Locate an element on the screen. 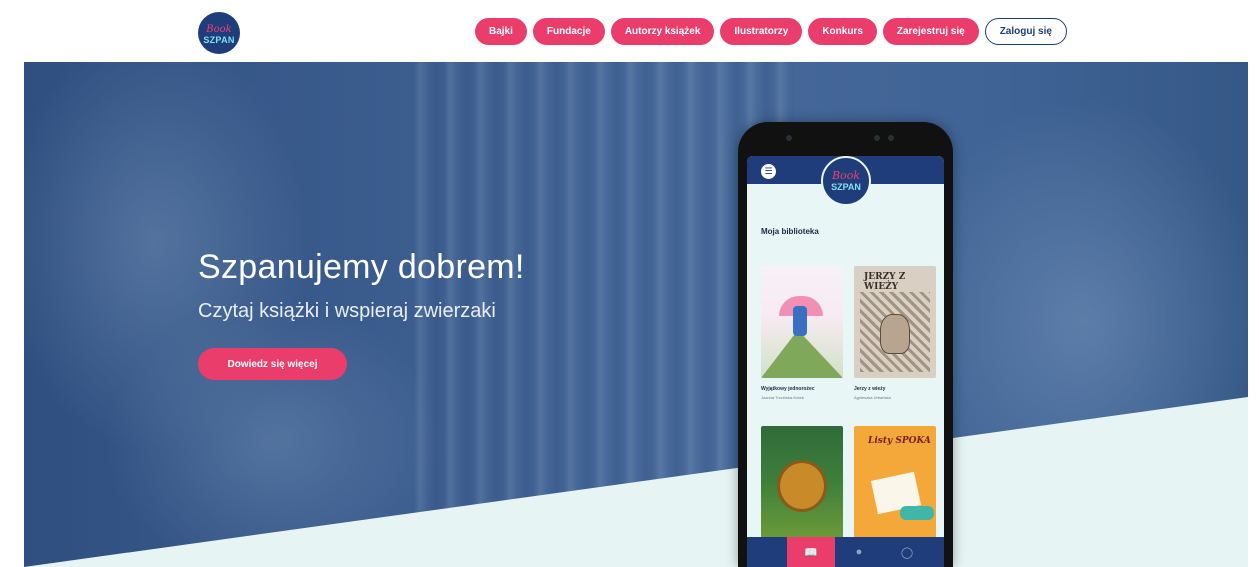 The image size is (1259, 567). mask-icon: ● is located at coordinates (859, 552).